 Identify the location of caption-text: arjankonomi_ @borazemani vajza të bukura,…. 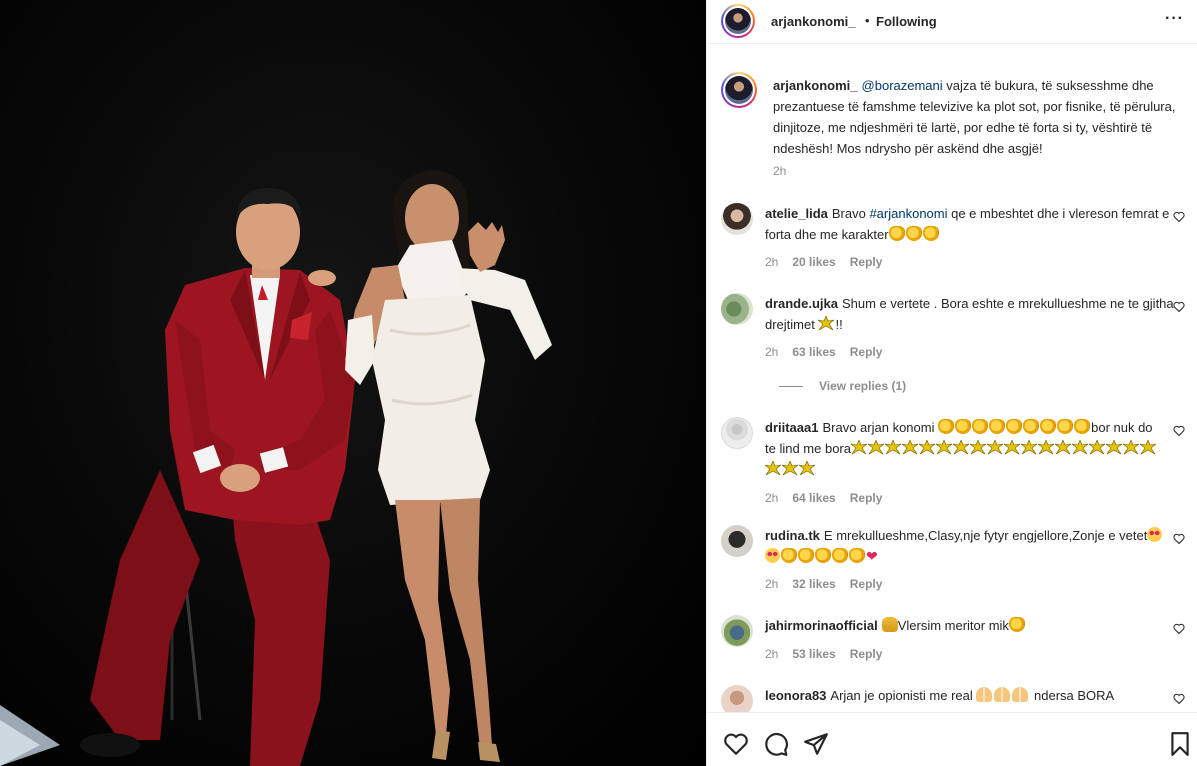
(978, 117).